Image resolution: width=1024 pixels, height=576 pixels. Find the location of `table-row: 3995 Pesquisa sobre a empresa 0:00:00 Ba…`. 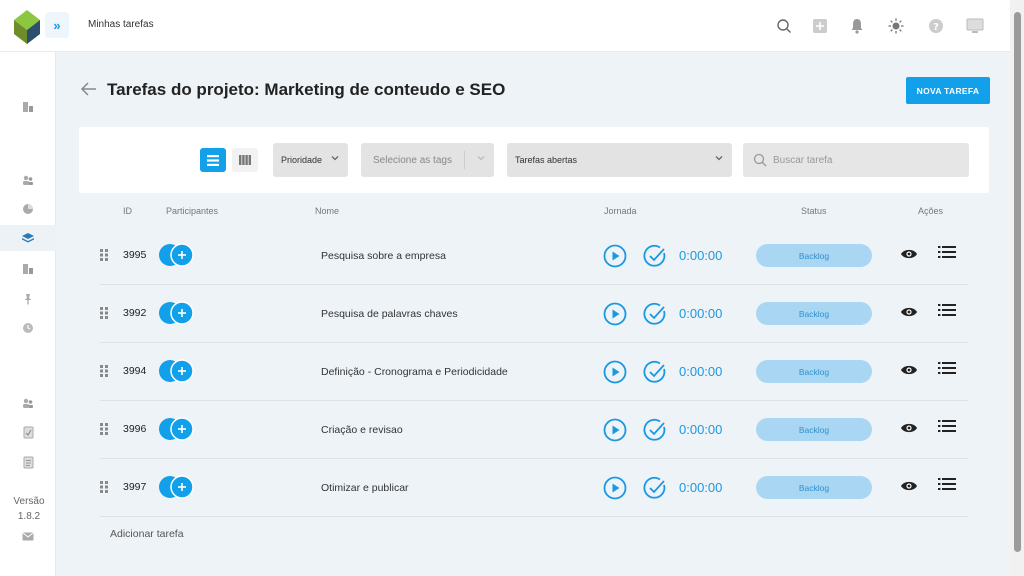

table-row: 3995 Pesquisa sobre a empresa 0:00:00 Ba… is located at coordinates (534, 256).